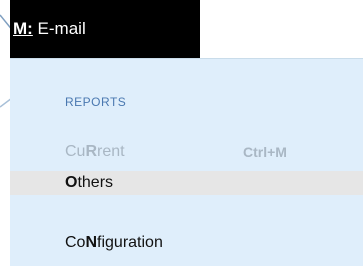 The width and height of the screenshot is (363, 266). I want to click on menu-item-current-prefix: Cu, so click(75, 151).